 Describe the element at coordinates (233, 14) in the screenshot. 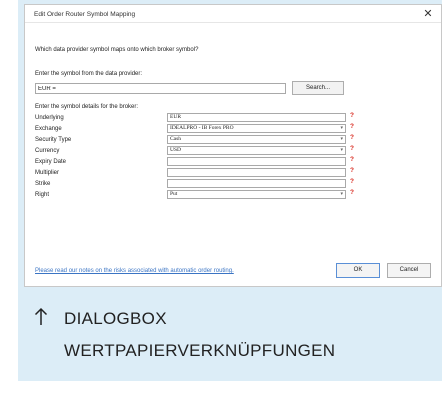

I see `dialog-titlebar: Edit Order Router Symbol Mapping ✕` at that location.